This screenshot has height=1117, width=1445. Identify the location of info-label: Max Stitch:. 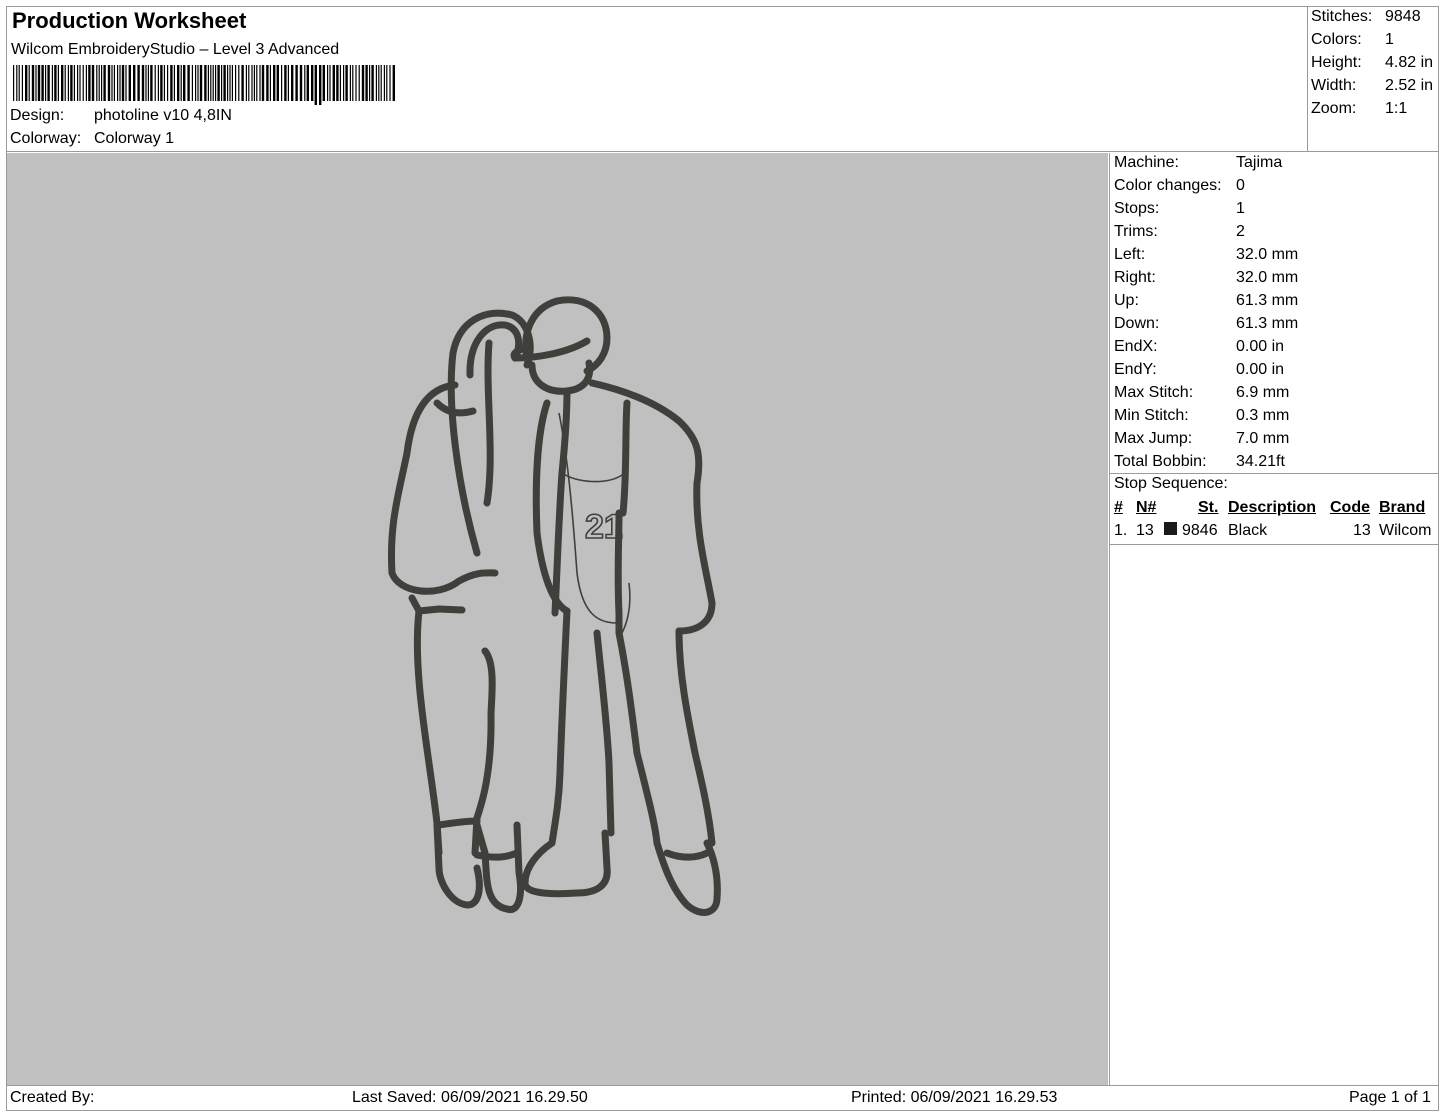
(1154, 392).